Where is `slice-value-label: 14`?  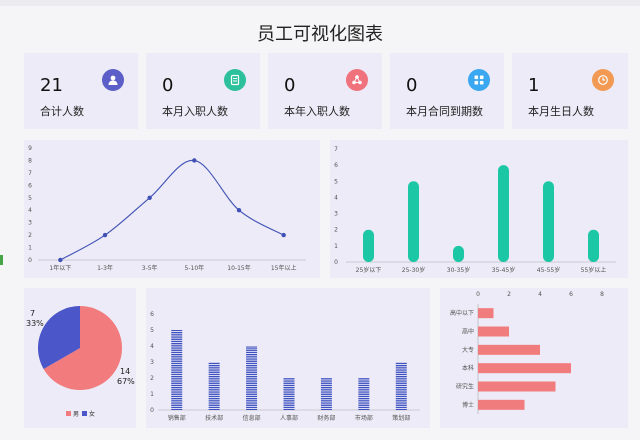 slice-value-label: 14 is located at coordinates (125, 371).